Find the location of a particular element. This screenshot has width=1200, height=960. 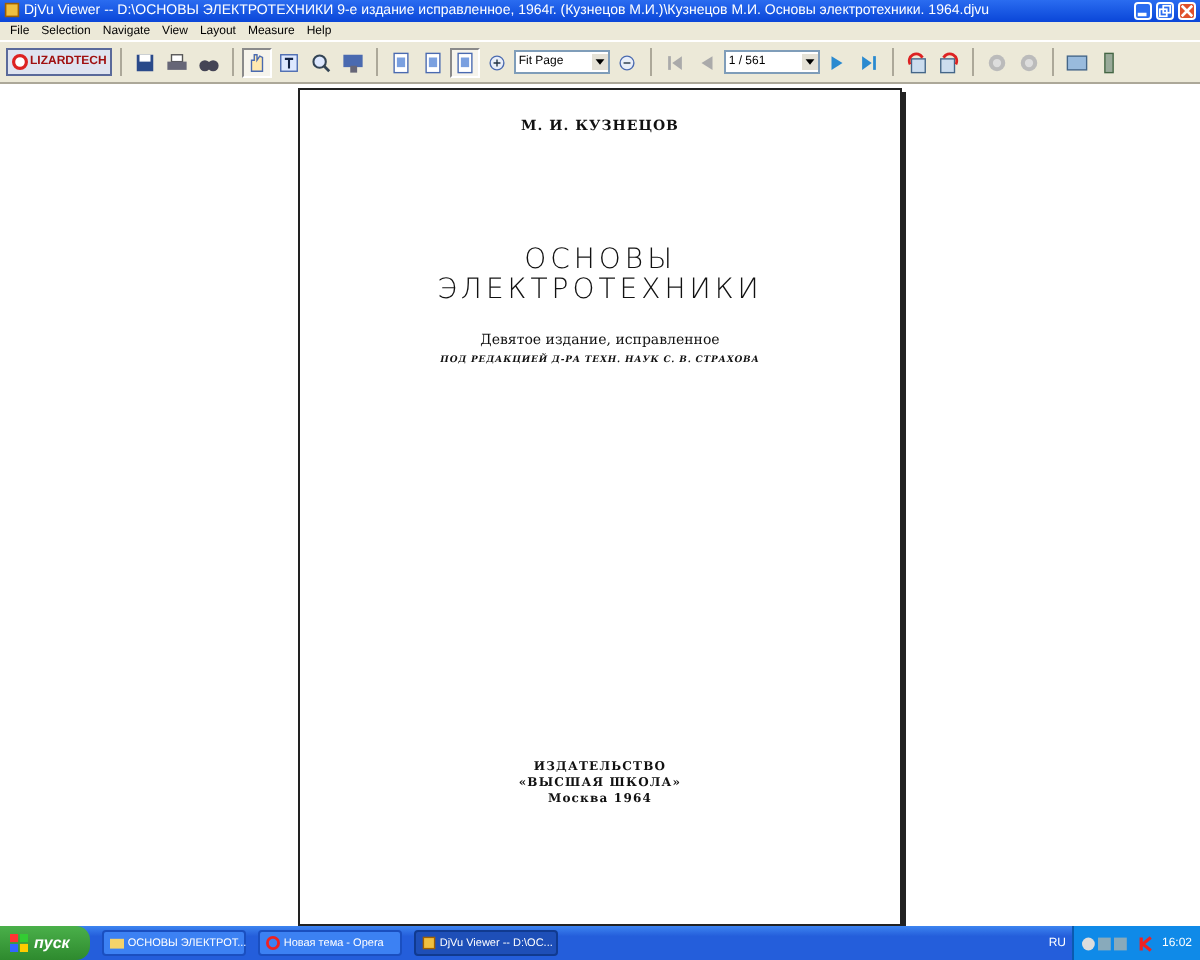

rotate-left-icon is located at coordinates (917, 62).